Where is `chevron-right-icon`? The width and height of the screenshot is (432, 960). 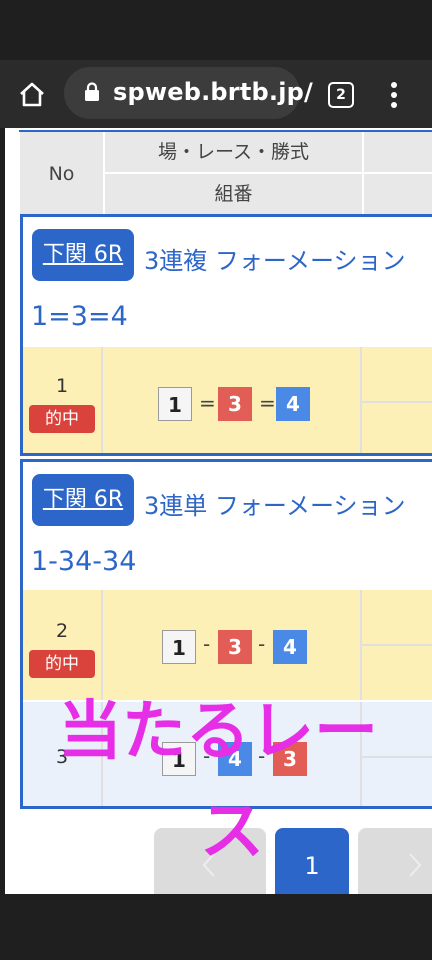
chevron-right-icon is located at coordinates (415, 865).